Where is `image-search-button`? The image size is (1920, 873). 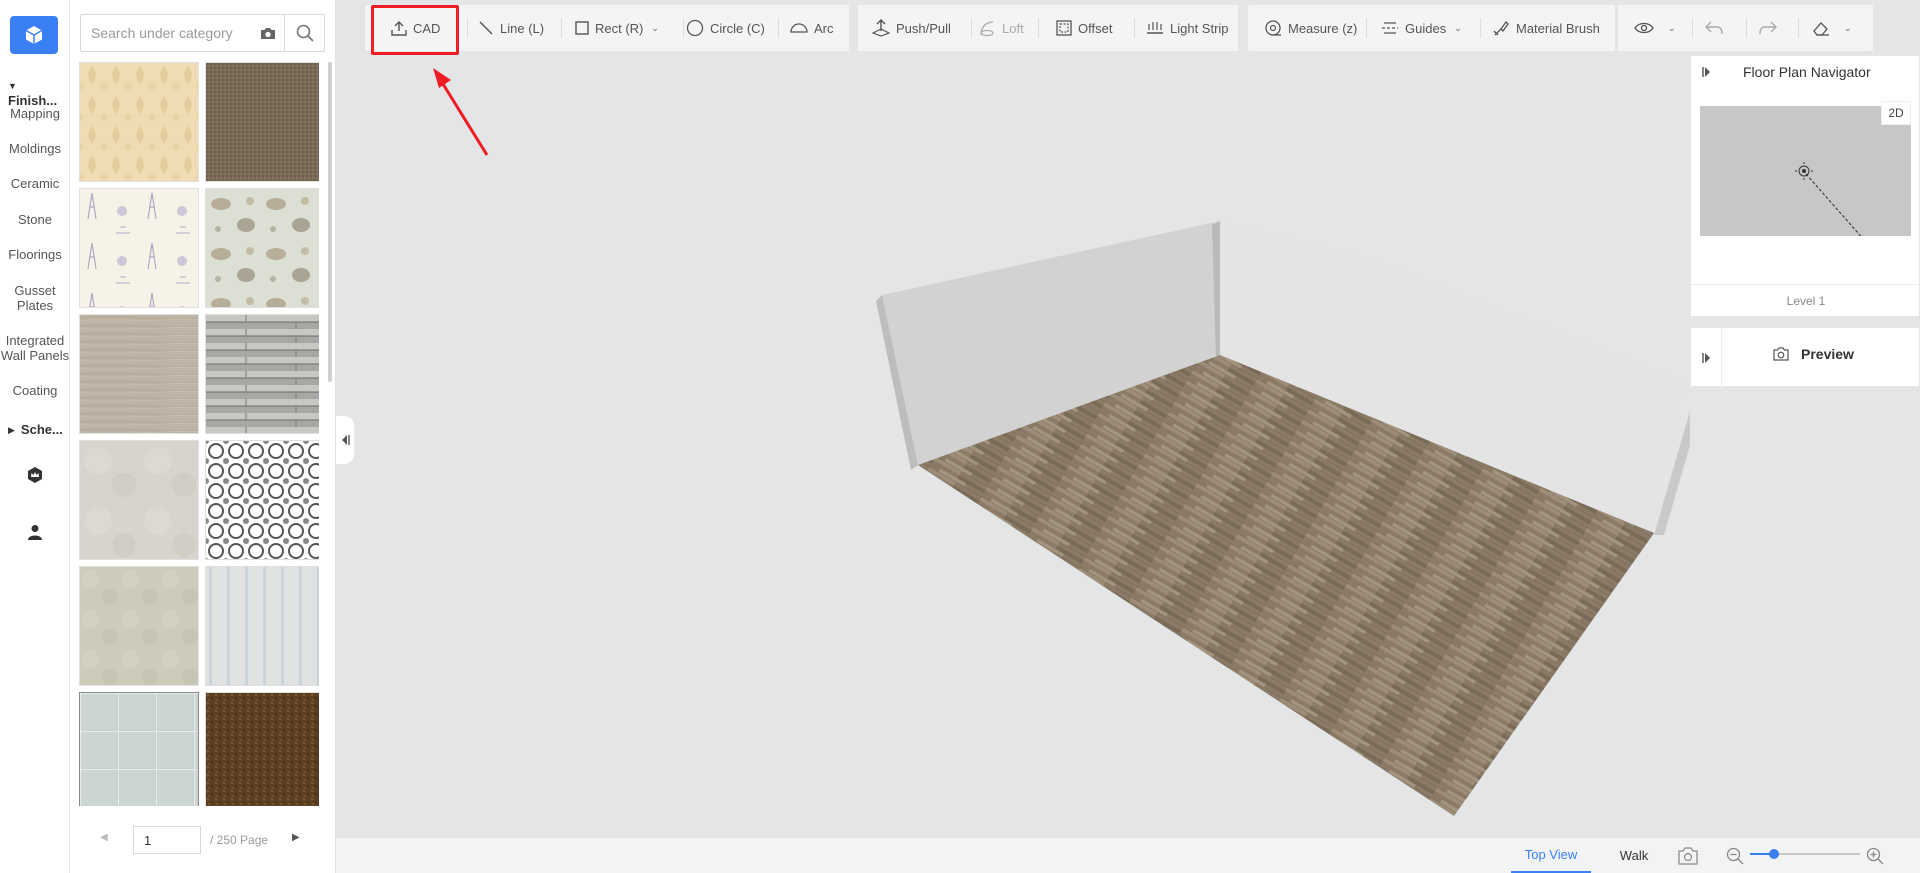
image-search-button is located at coordinates (268, 33).